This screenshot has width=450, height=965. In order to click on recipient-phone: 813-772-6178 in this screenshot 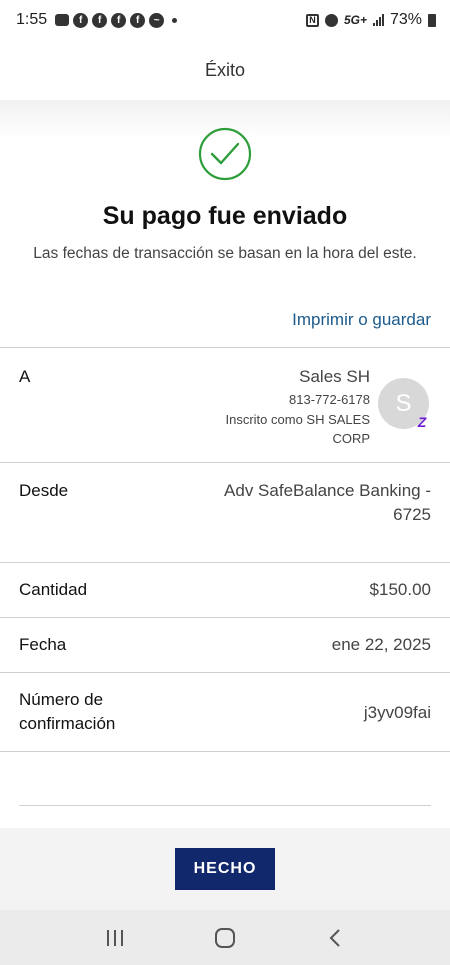, I will do `click(329, 399)`.